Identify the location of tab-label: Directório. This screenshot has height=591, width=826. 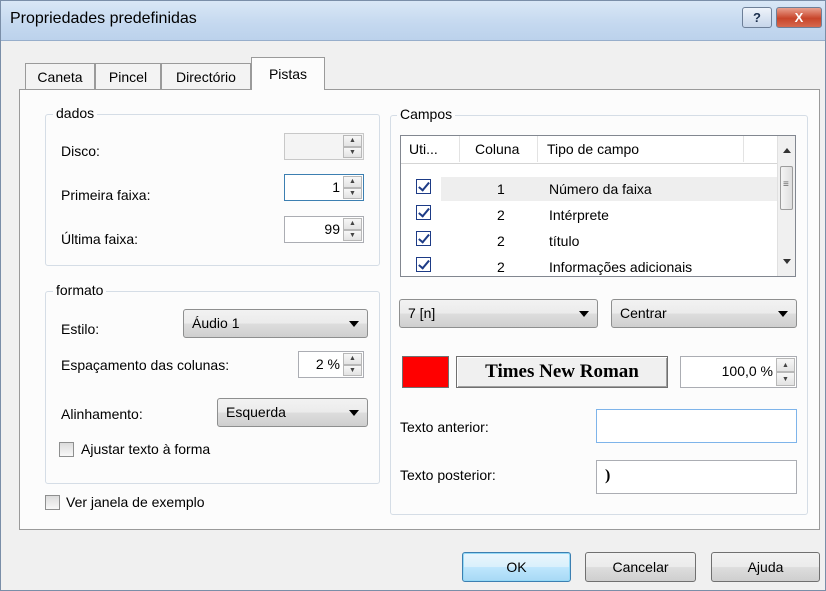
(206, 76).